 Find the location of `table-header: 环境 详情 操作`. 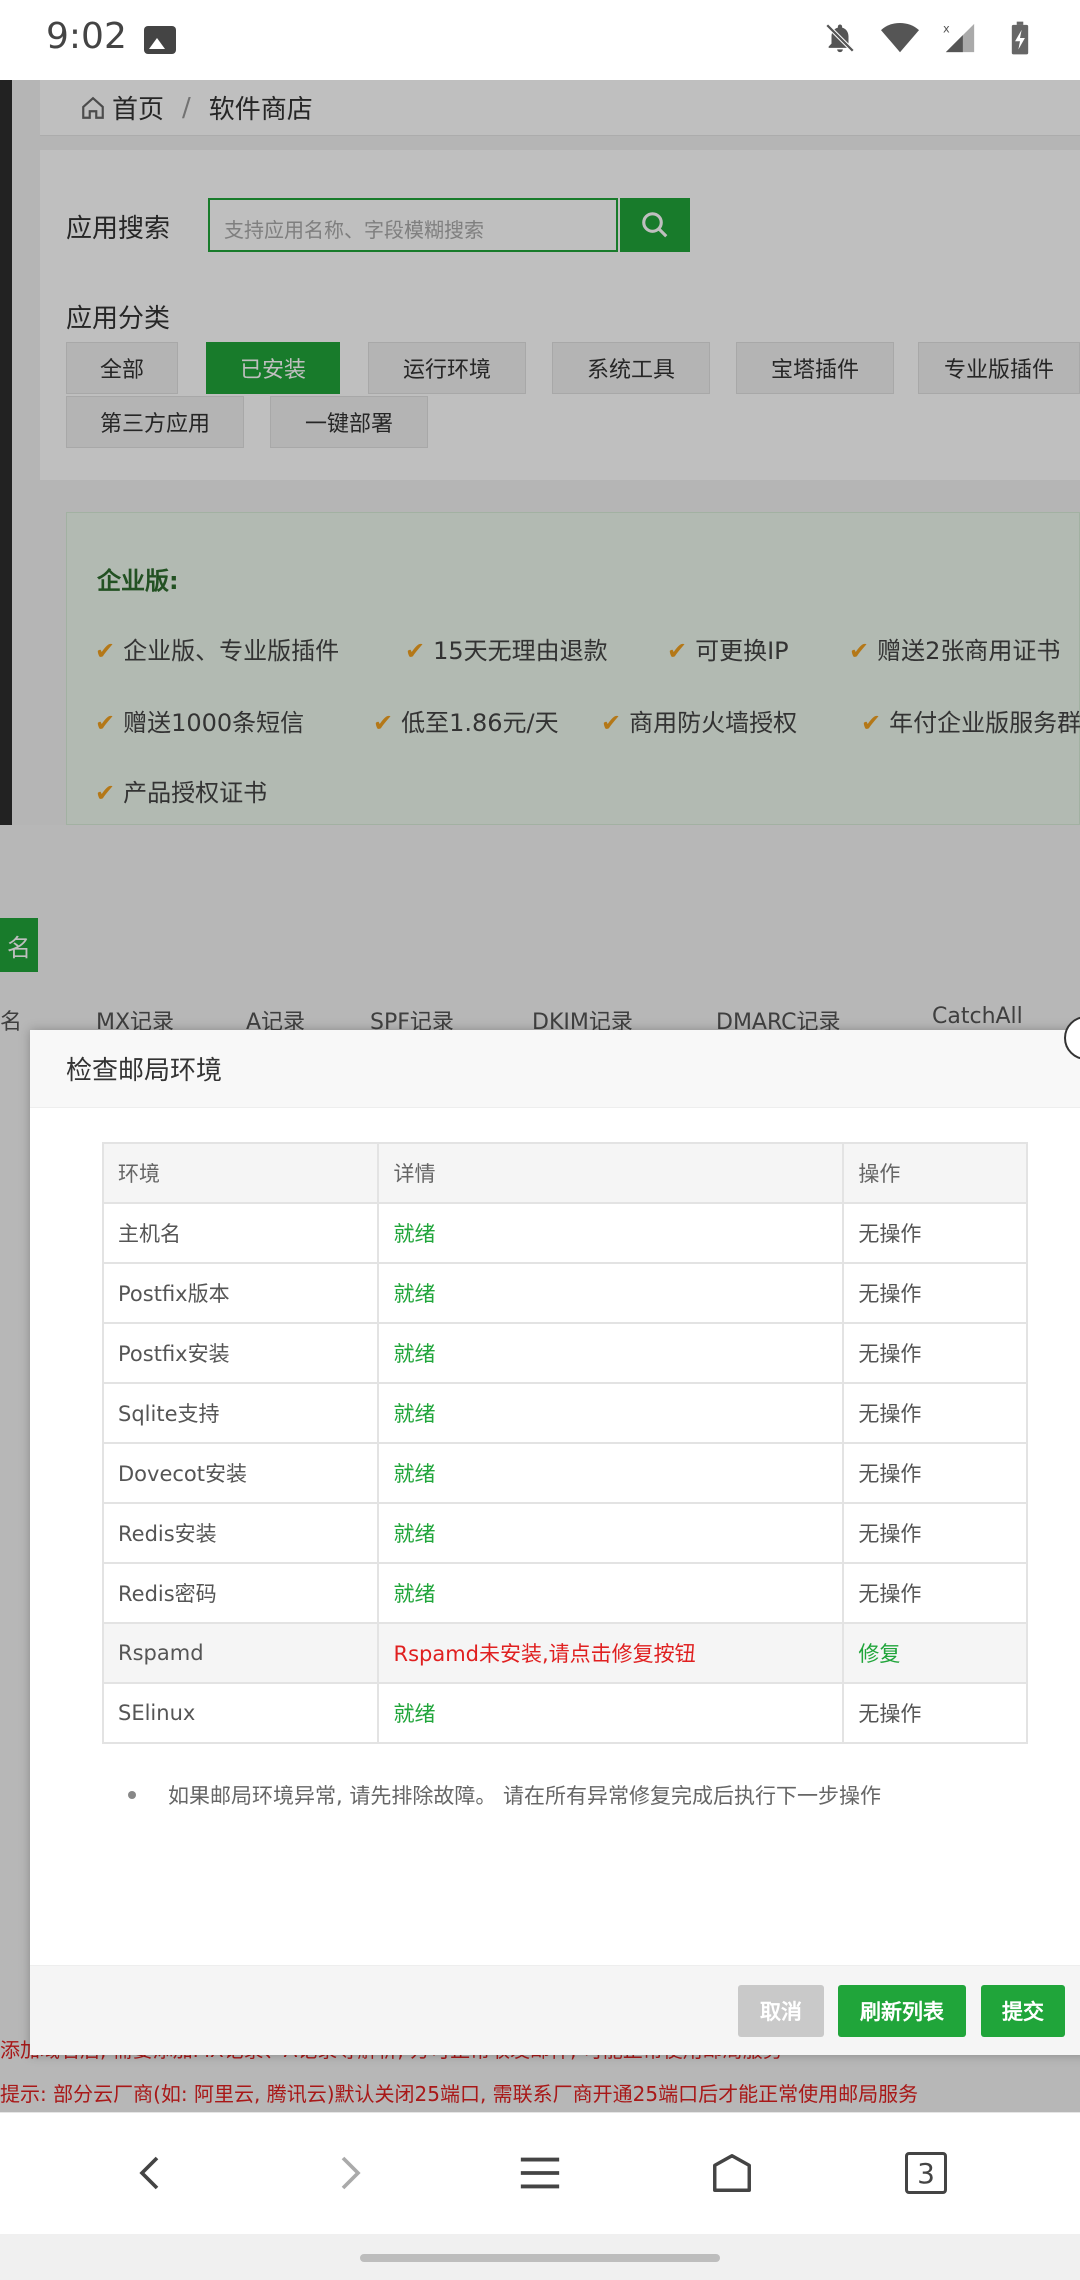

table-header: 环境 详情 操作 is located at coordinates (564, 1173).